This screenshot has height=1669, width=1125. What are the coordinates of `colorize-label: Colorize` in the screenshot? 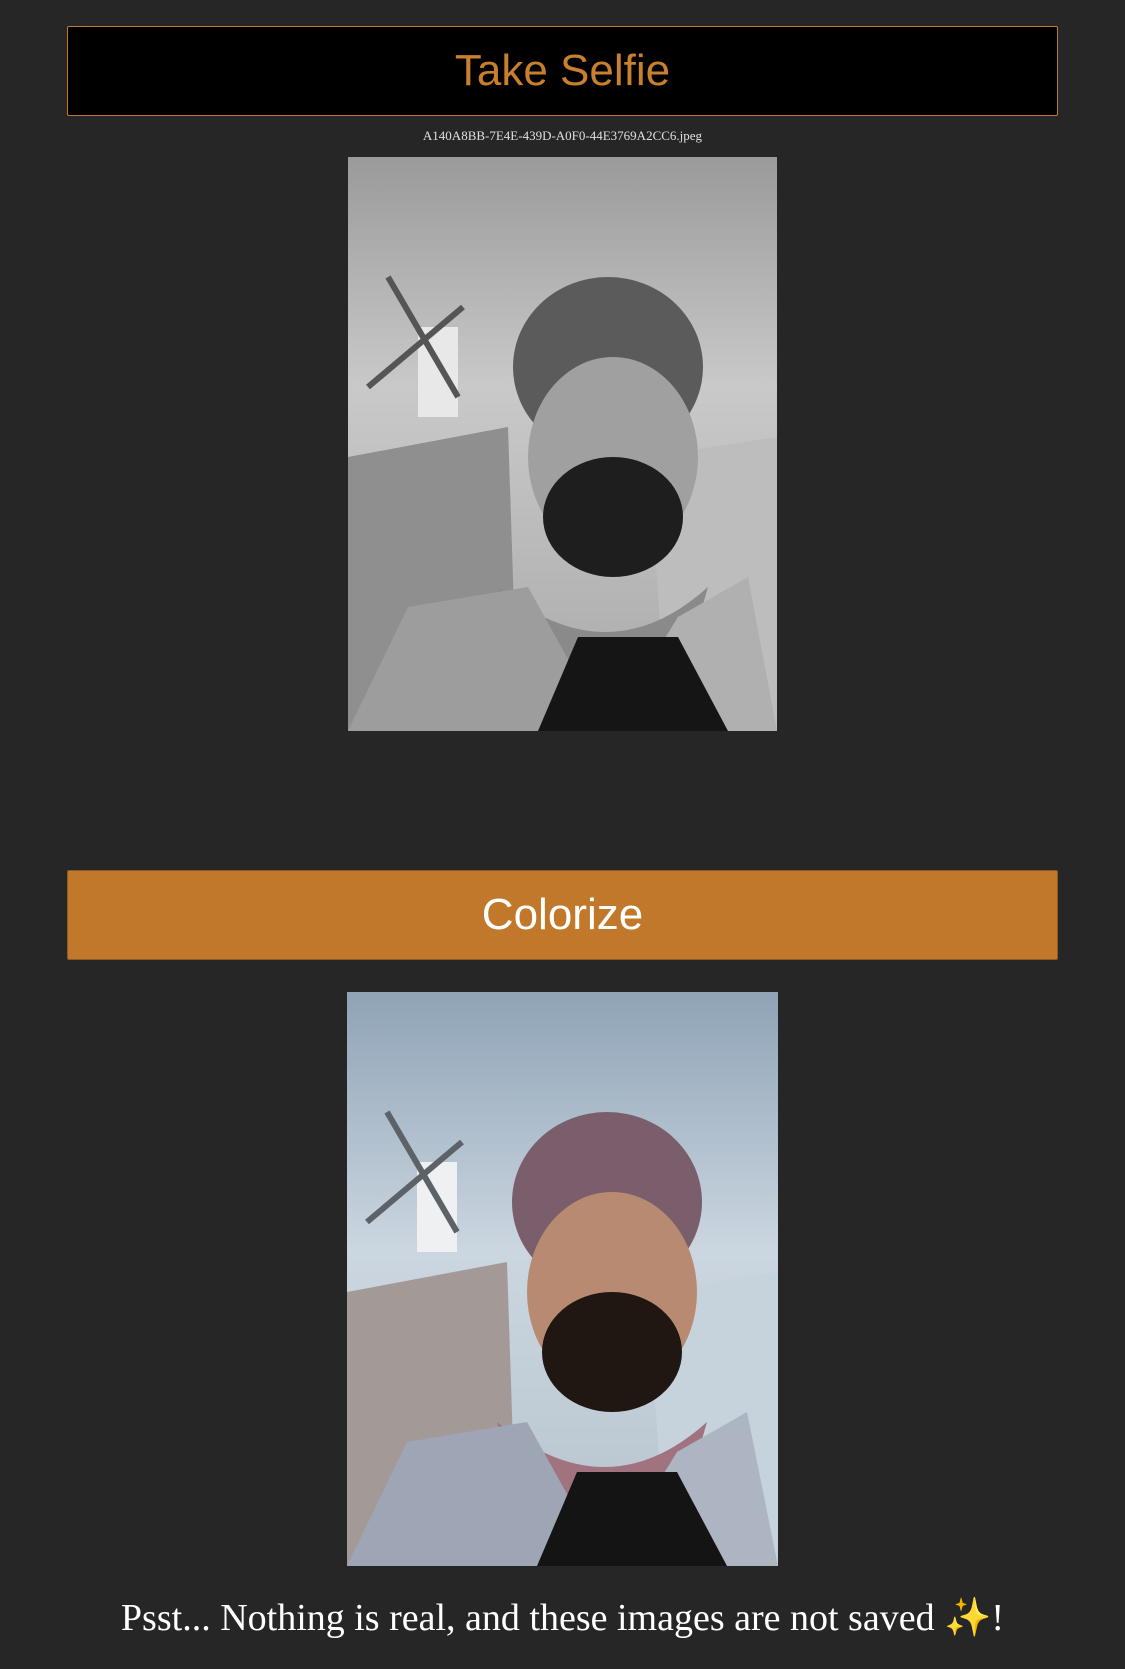 It's located at (562, 914).